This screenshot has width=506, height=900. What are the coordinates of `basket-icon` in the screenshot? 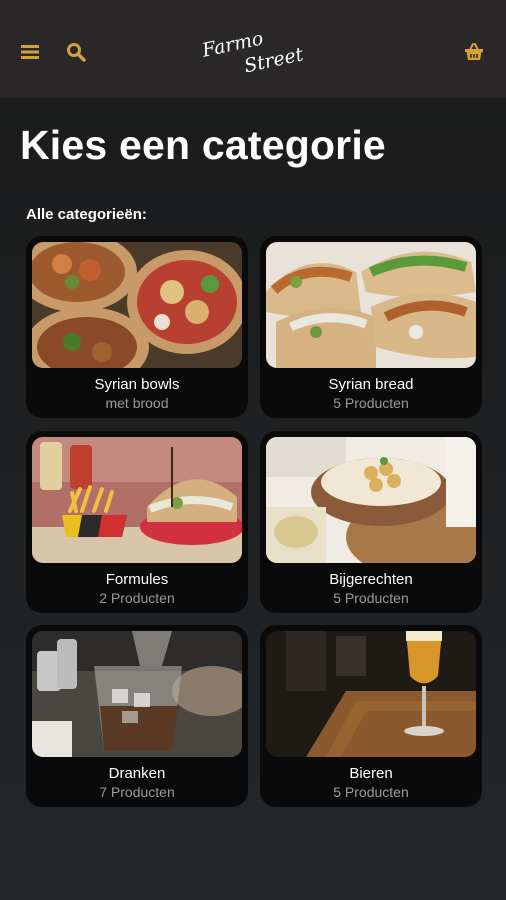 It's located at (474, 51).